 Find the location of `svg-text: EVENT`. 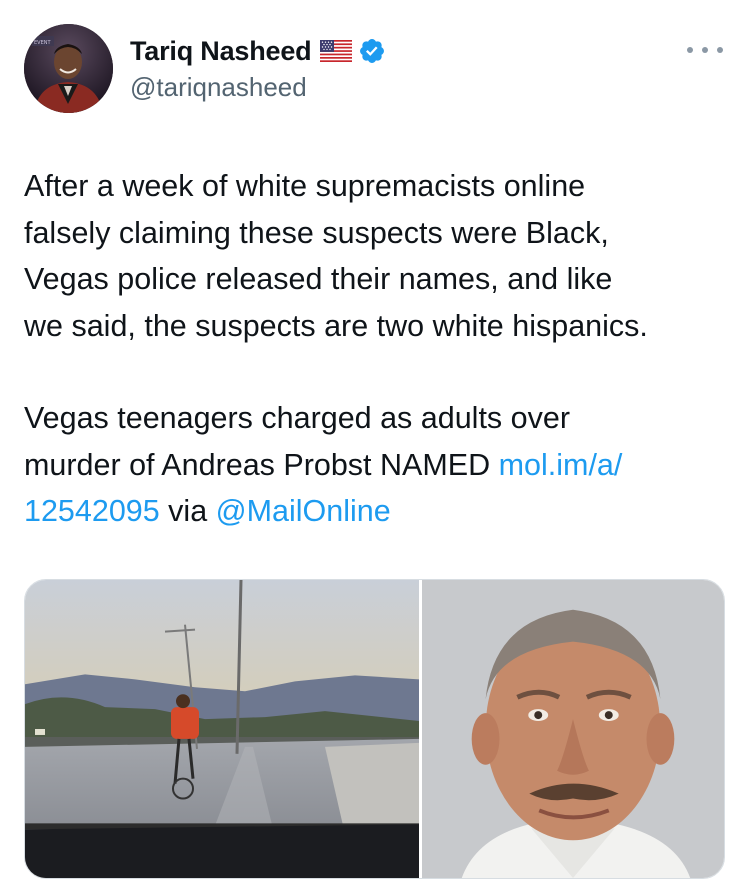

svg-text: EVENT is located at coordinates (42, 43).